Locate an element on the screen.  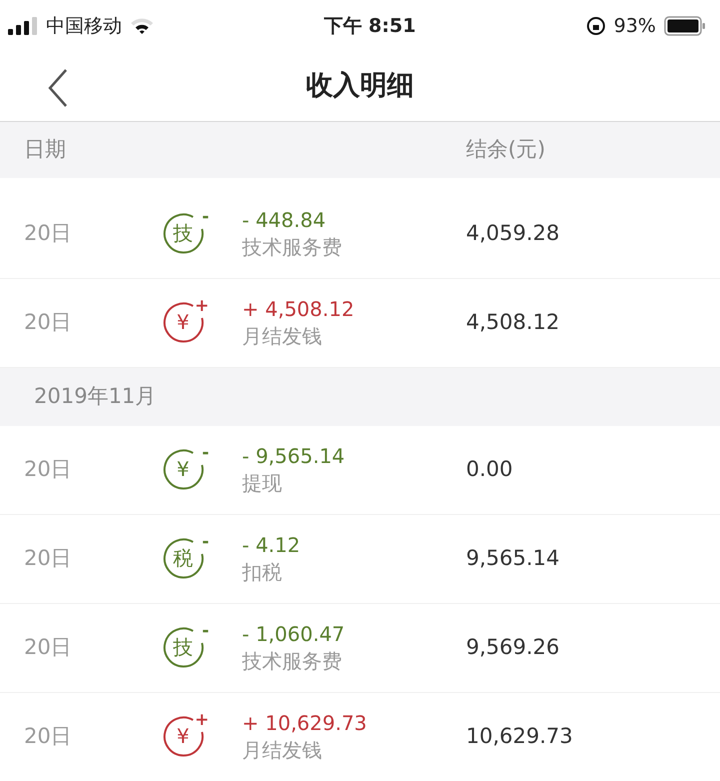
battery-icon is located at coordinates (685, 26).